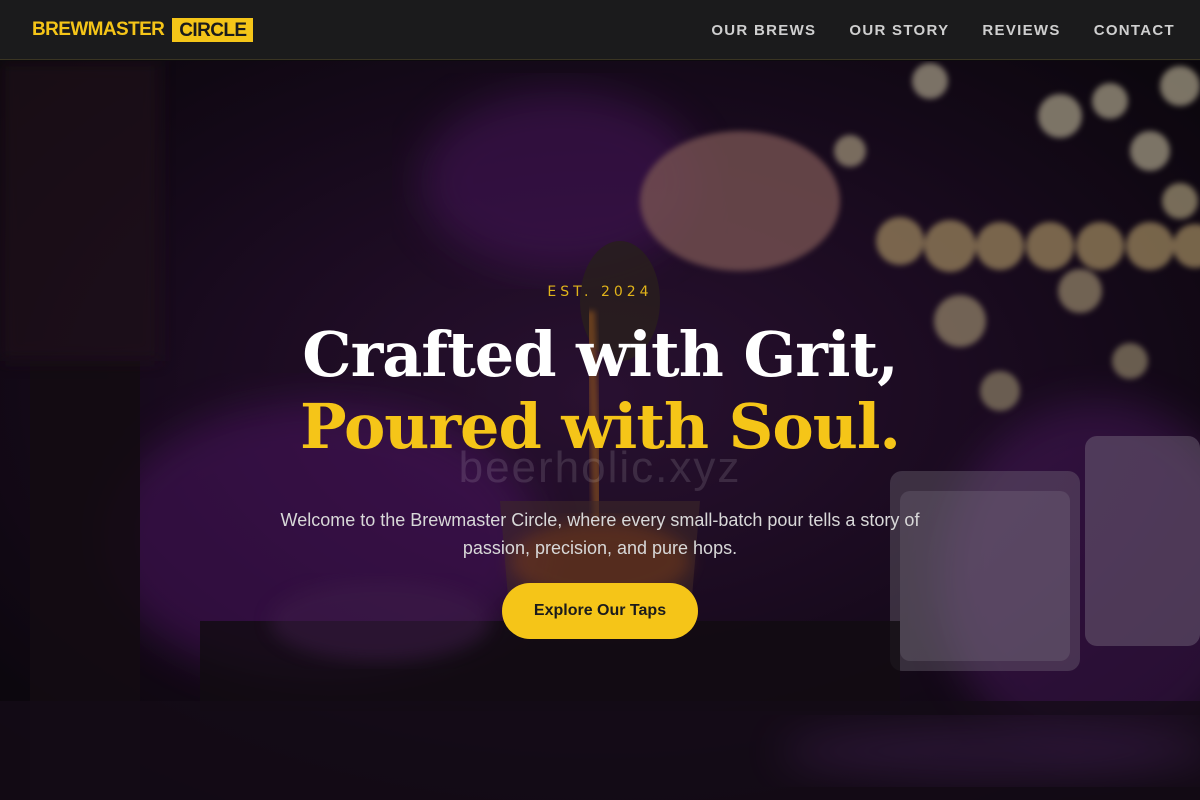 Image resolution: width=1200 pixels, height=800 pixels. I want to click on explore-taps-button: Explore Our Taps, so click(600, 611).